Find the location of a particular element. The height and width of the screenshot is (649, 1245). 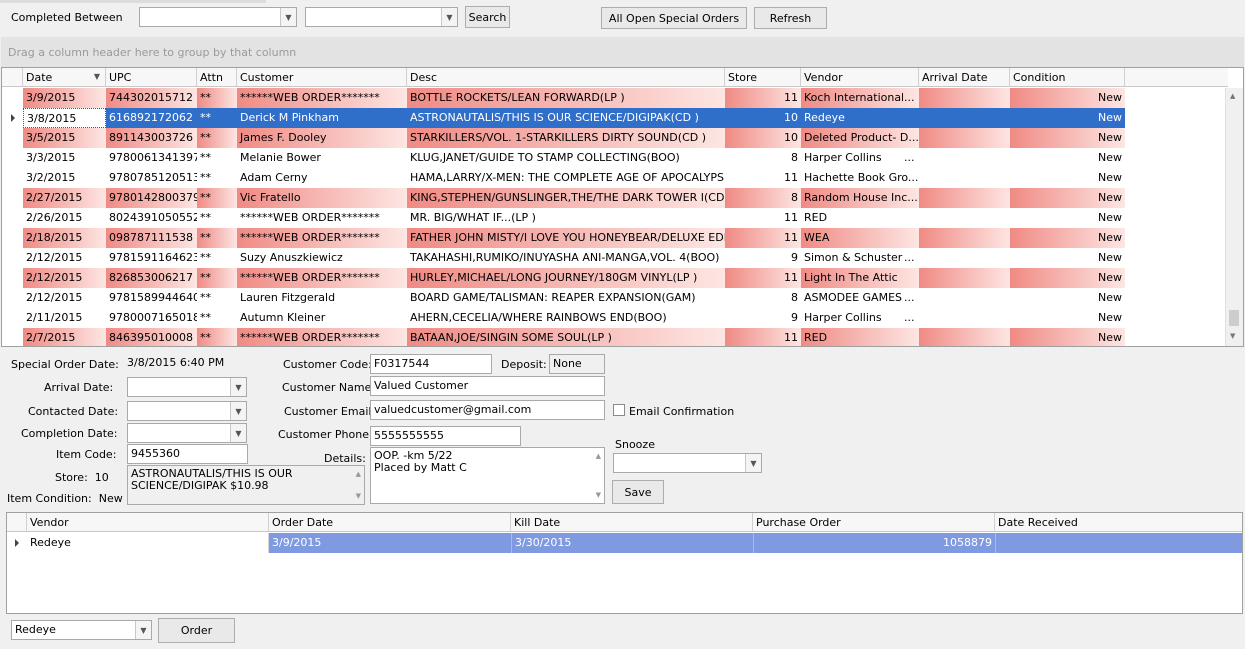

vendor-cell: Simon & Schuster is located at coordinates (860, 258).